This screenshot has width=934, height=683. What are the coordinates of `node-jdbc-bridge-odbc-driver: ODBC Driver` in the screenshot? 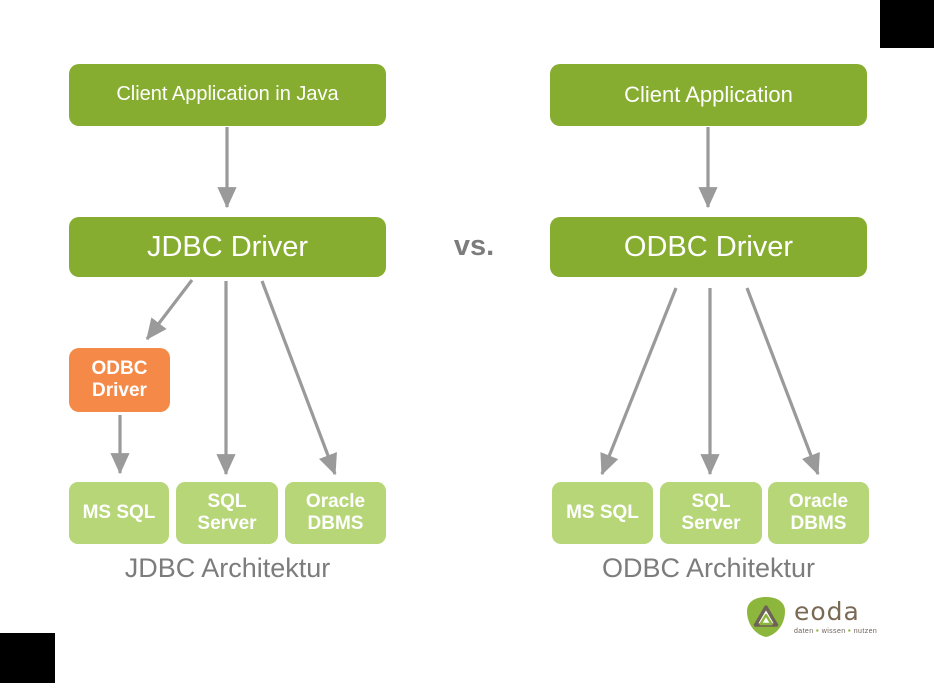 It's located at (119, 380).